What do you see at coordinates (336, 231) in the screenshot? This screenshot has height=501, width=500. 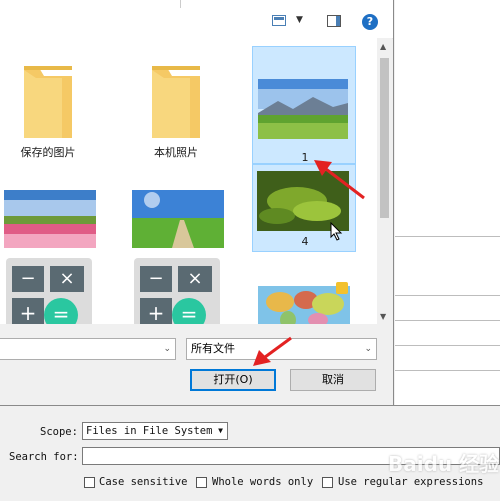 I see `mouse-cursor` at bounding box center [336, 231].